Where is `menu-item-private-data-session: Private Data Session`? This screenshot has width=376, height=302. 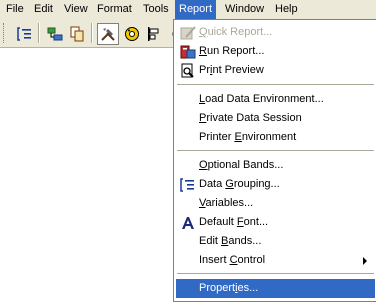
menu-item-private-data-session: Private Data Session is located at coordinates (275, 118).